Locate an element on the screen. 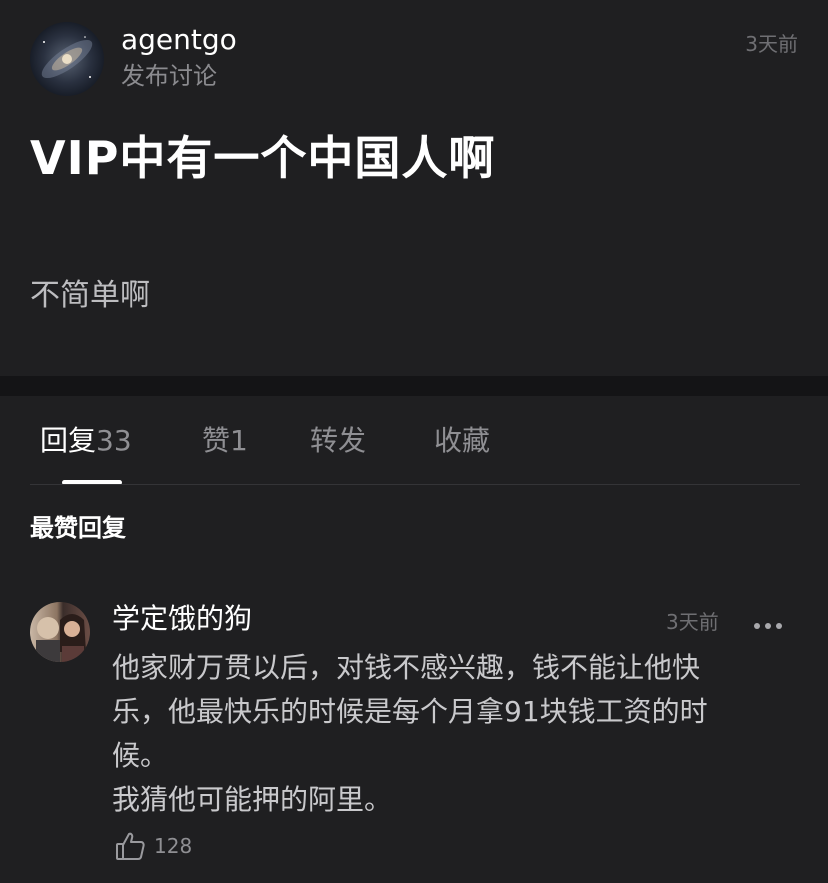  tab-likes-label: 赞 is located at coordinates (216, 440).